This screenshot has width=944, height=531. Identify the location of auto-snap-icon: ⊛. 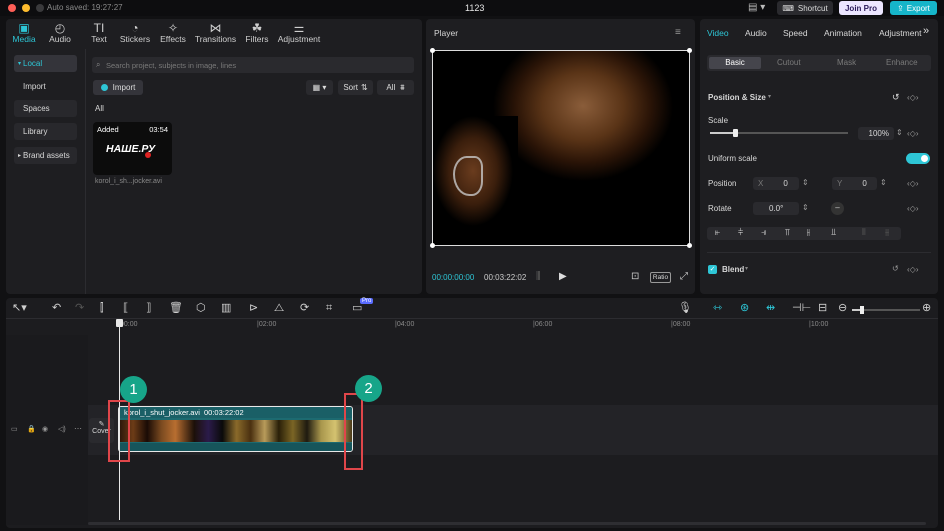
(744, 308).